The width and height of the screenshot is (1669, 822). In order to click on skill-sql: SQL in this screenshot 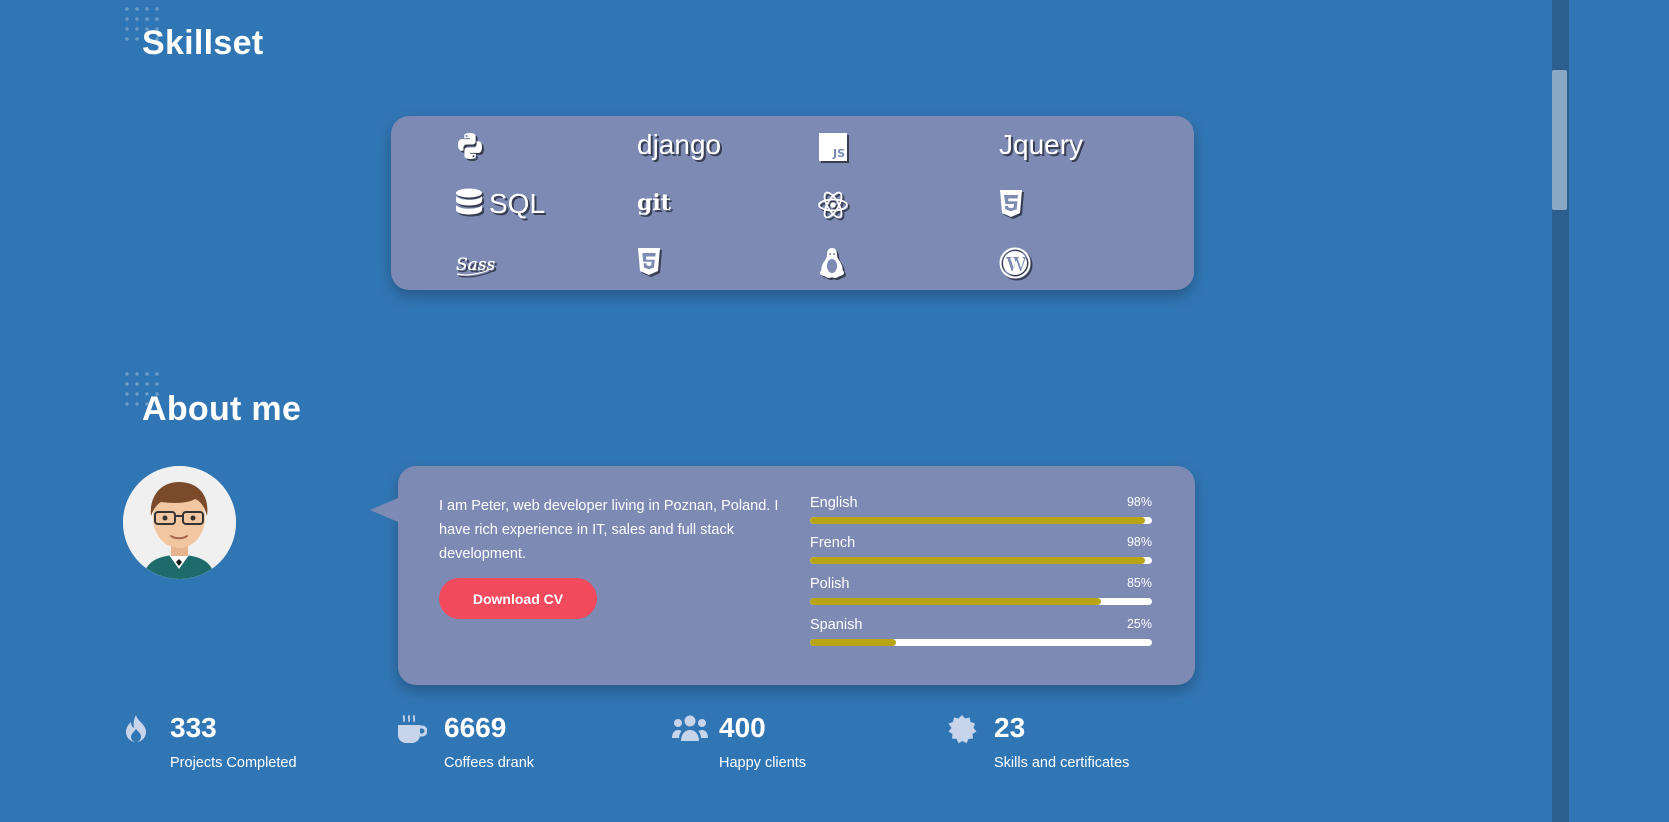, I will do `click(500, 204)`.